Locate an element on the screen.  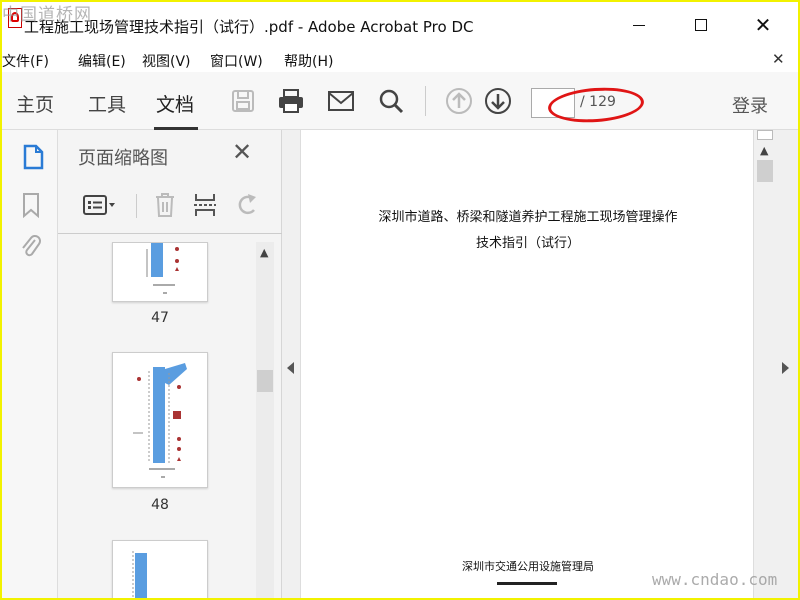
search-icon is located at coordinates (391, 101).